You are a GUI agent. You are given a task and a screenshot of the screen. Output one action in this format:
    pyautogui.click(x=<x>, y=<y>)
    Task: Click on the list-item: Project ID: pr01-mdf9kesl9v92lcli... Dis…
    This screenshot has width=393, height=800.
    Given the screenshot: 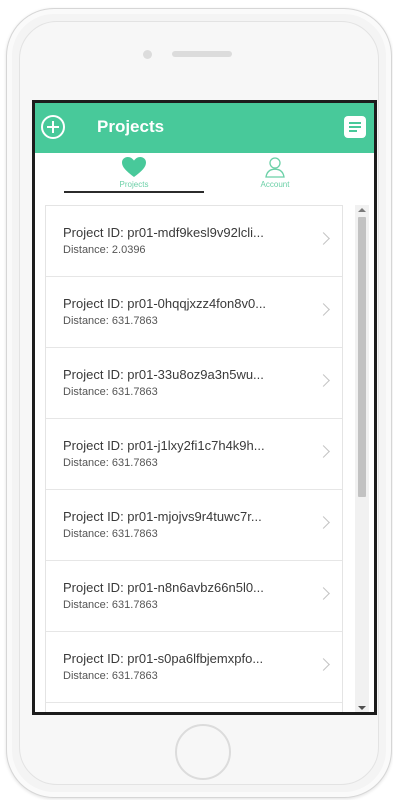 What is the action you would take?
    pyautogui.click(x=194, y=241)
    